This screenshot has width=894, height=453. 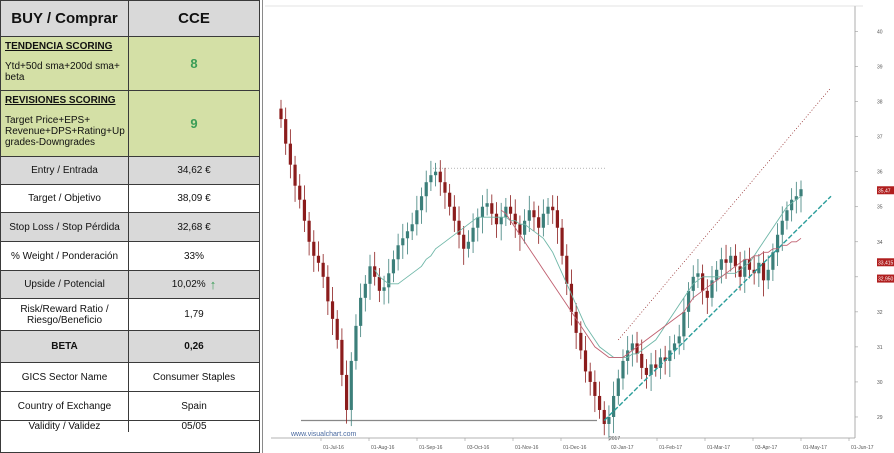 What do you see at coordinates (880, 33) in the screenshot?
I see `y-tick-label: 40` at bounding box center [880, 33].